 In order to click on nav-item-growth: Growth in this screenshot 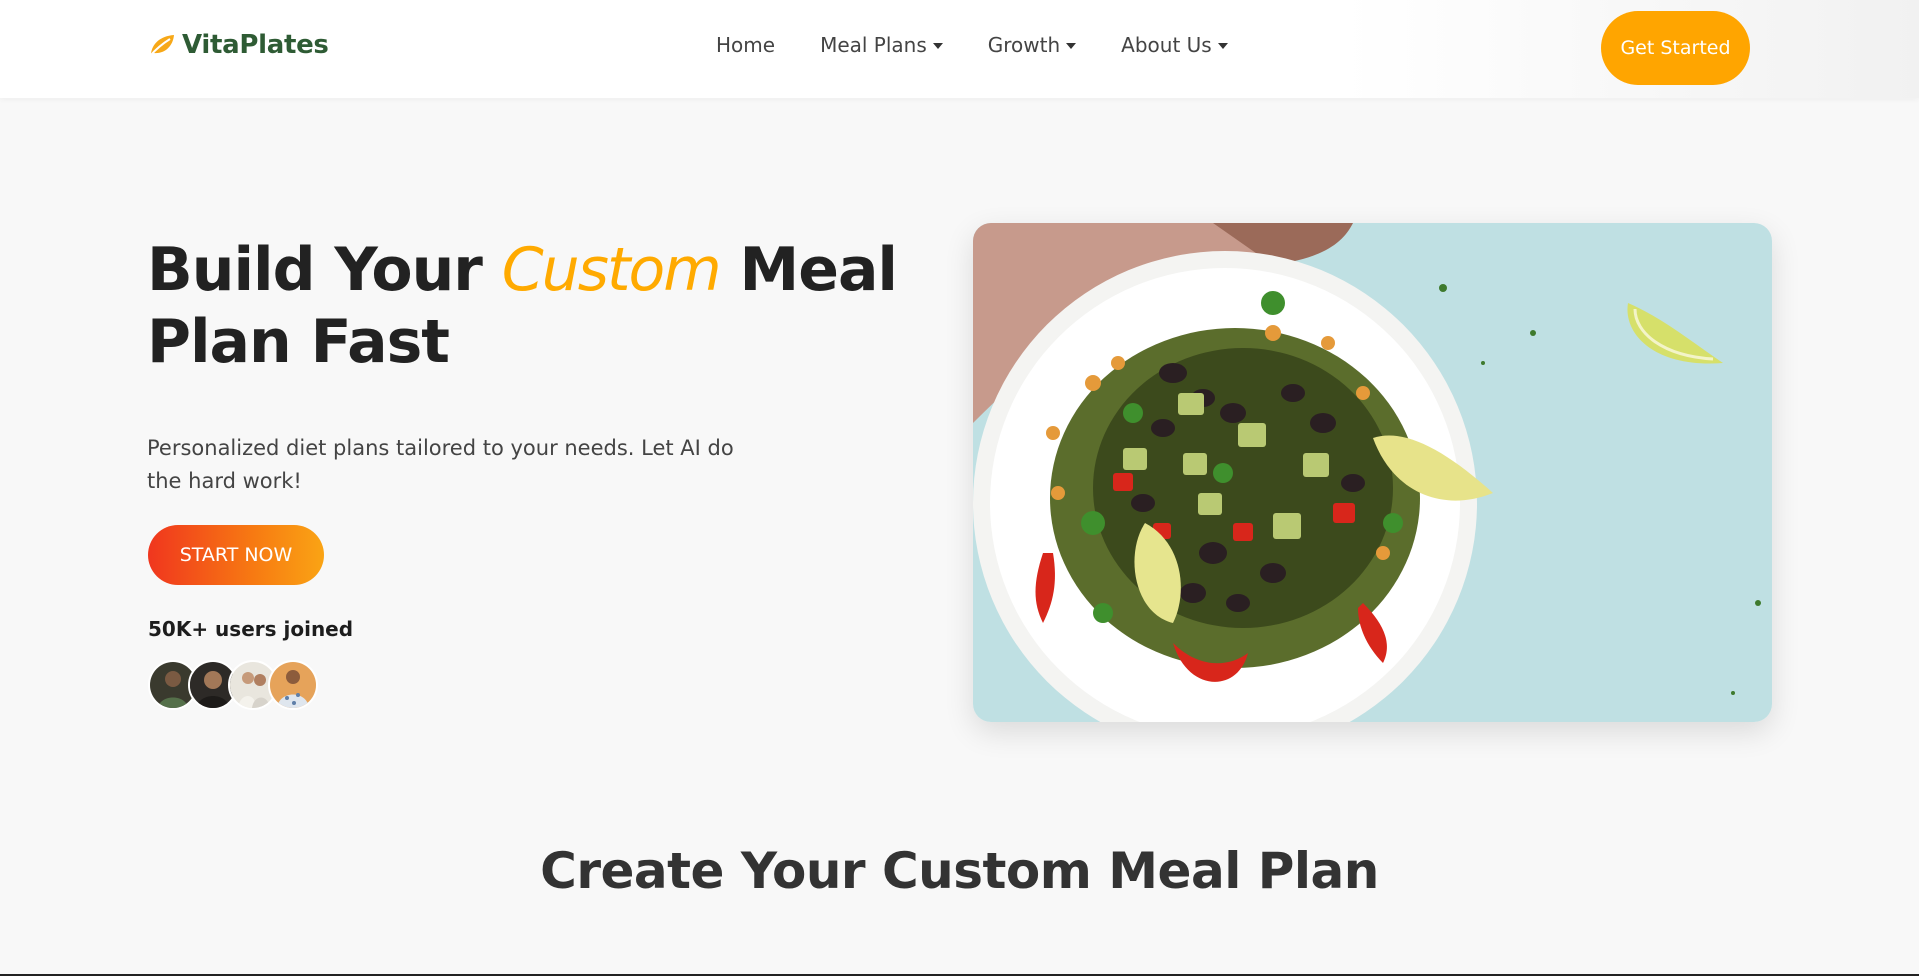, I will do `click(1032, 45)`.